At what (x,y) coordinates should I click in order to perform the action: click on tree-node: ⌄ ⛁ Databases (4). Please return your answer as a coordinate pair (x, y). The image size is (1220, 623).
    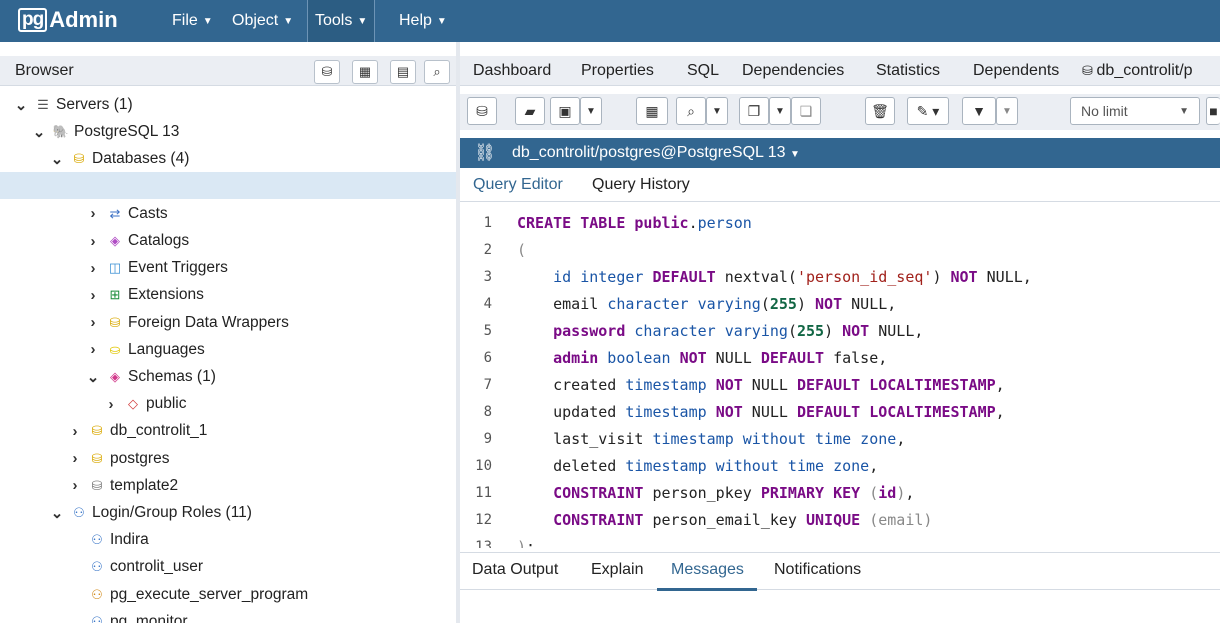
    Looking at the image, I should click on (120, 159).